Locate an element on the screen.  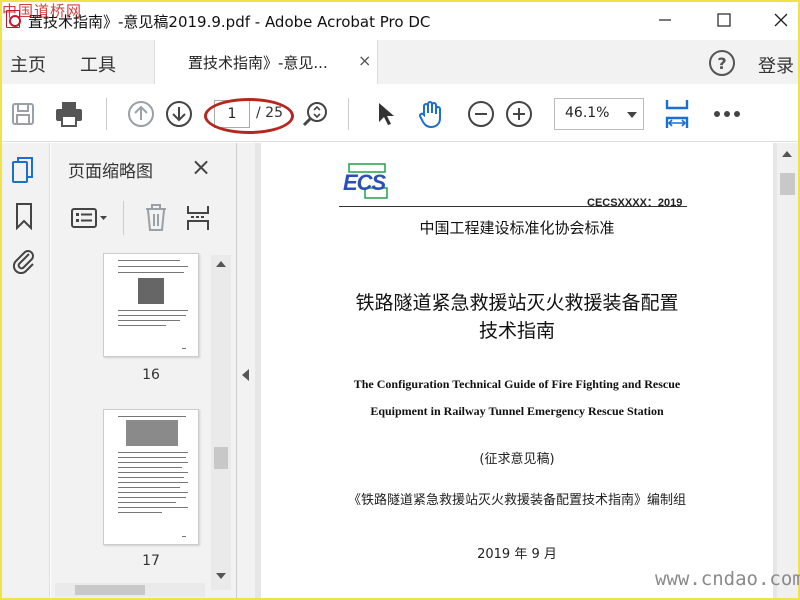
maximize-icon is located at coordinates (724, 20).